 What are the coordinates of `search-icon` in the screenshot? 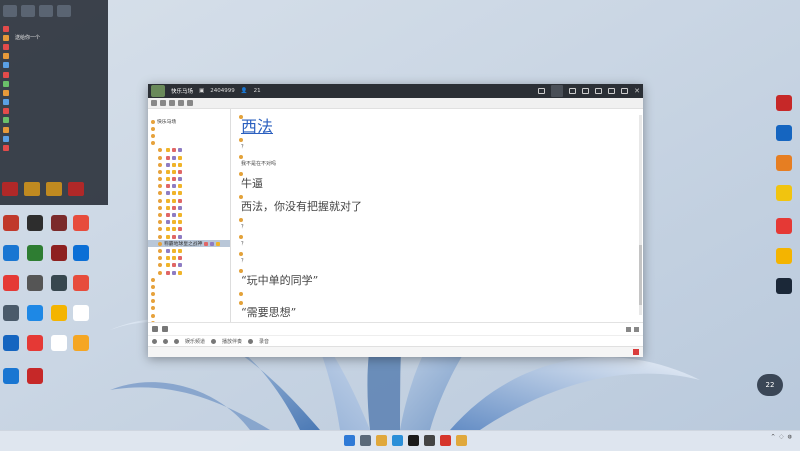 It's located at (365, 440).